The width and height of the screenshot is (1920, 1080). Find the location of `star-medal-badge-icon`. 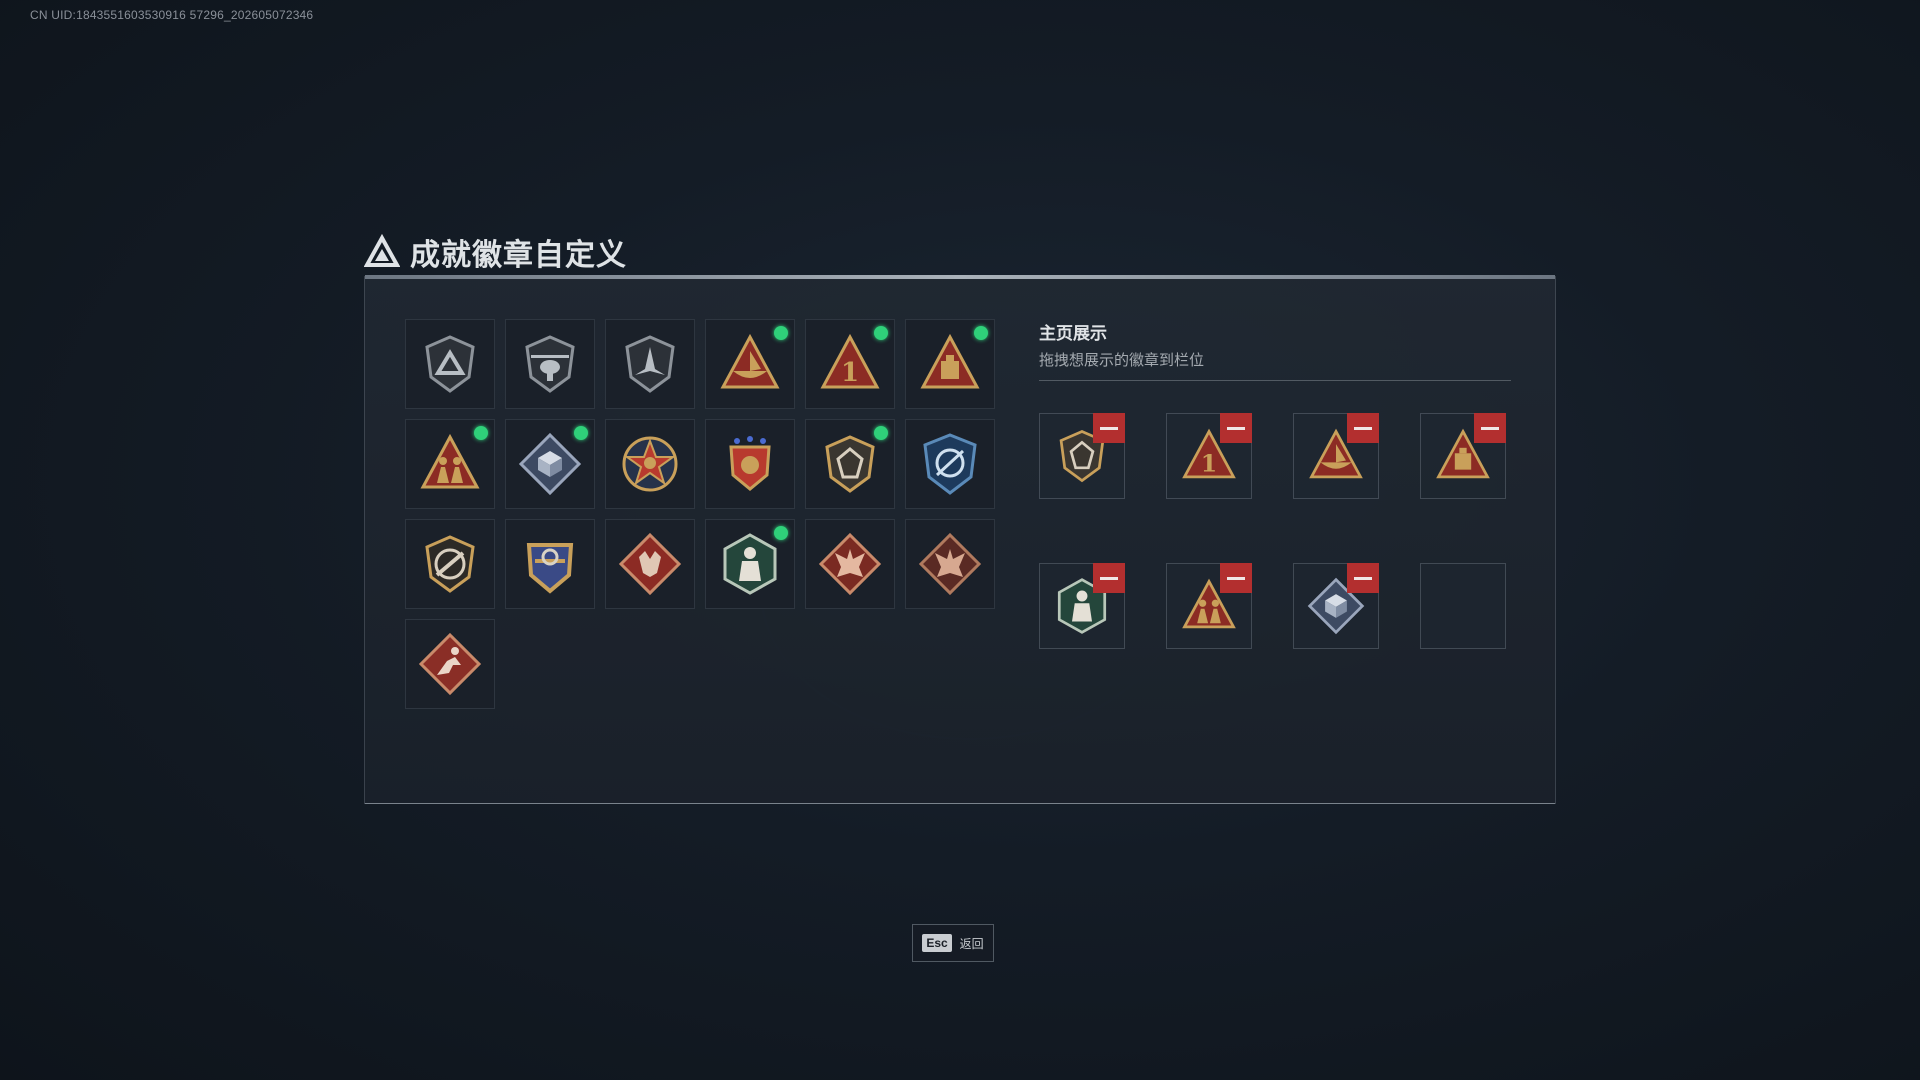

star-medal-badge-icon is located at coordinates (650, 464).